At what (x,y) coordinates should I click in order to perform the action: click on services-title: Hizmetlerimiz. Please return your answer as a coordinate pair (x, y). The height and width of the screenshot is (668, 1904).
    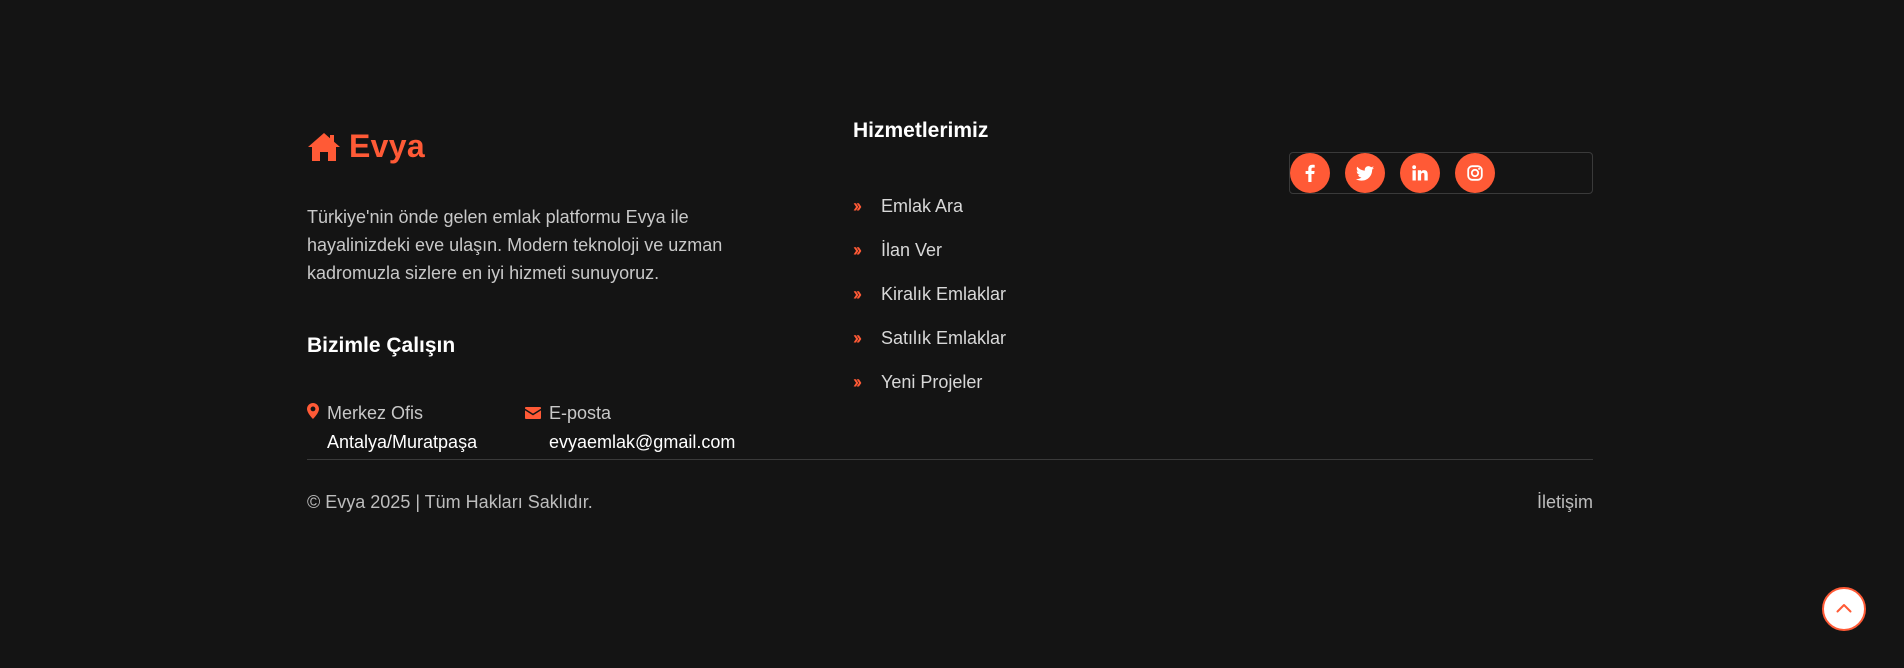
    Looking at the image, I should click on (921, 130).